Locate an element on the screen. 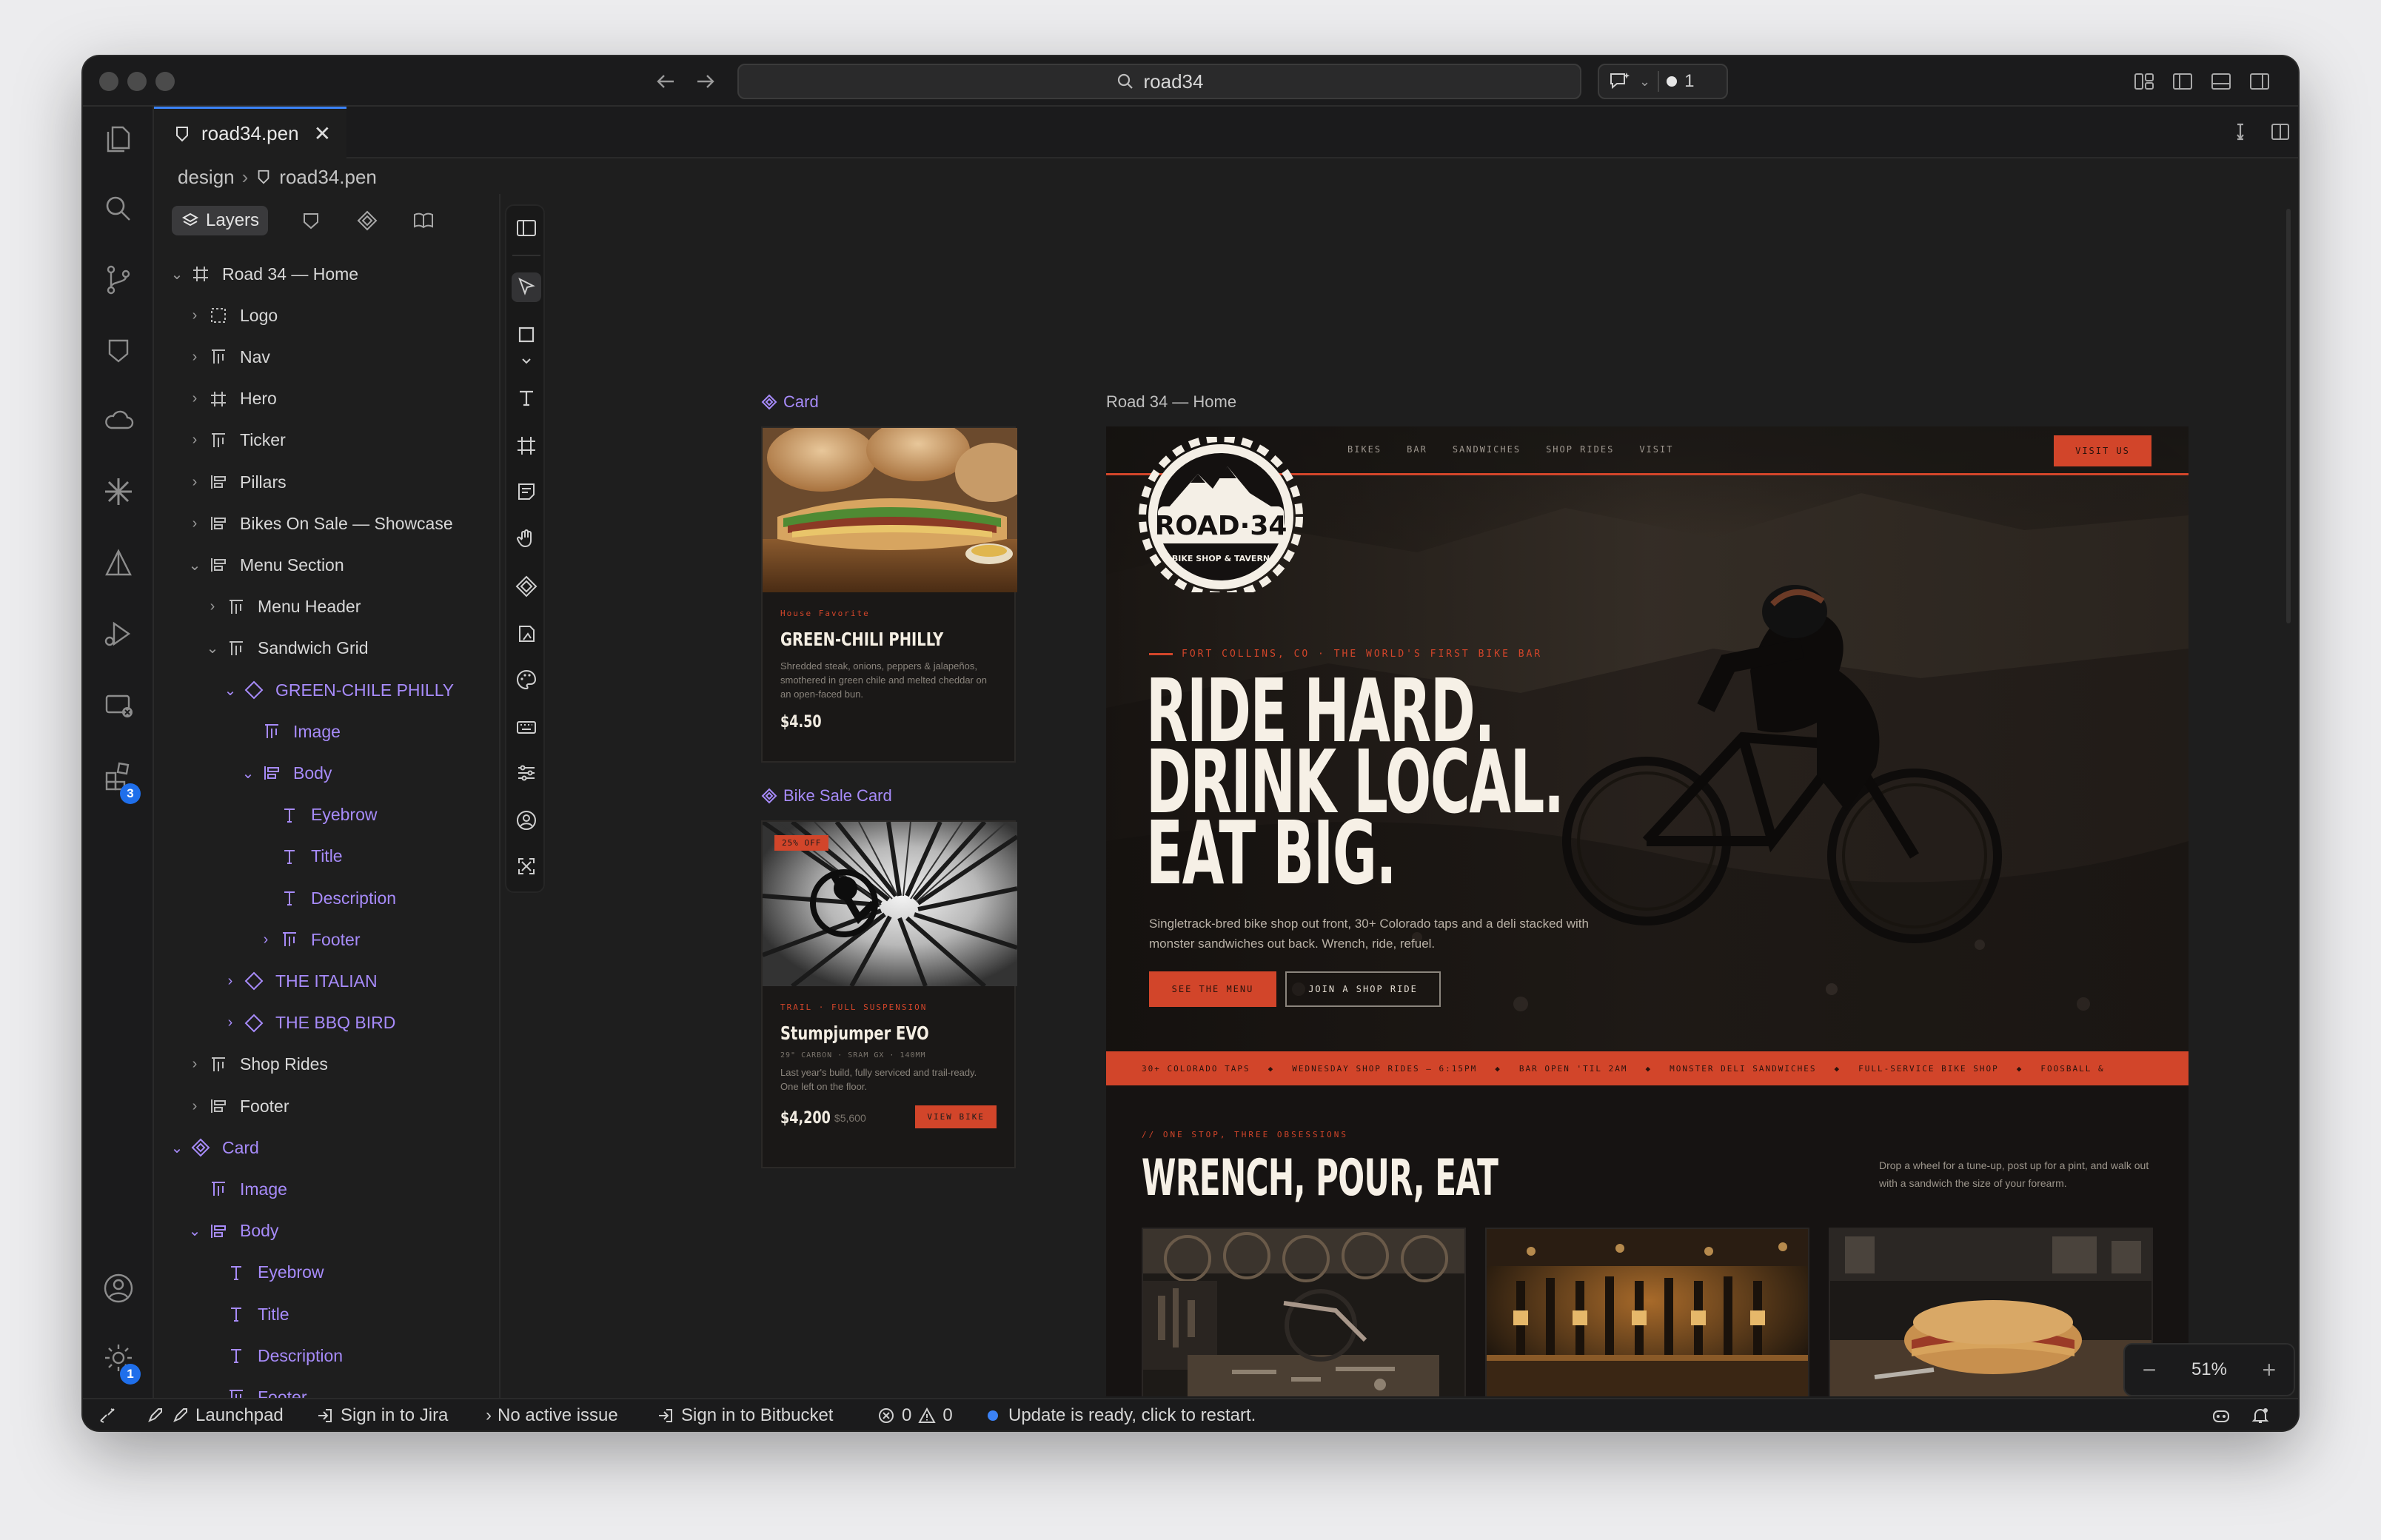 Image resolution: width=2381 pixels, height=1540 pixels. layer-row: ⌄ Road 34 — Home is located at coordinates (264, 274).